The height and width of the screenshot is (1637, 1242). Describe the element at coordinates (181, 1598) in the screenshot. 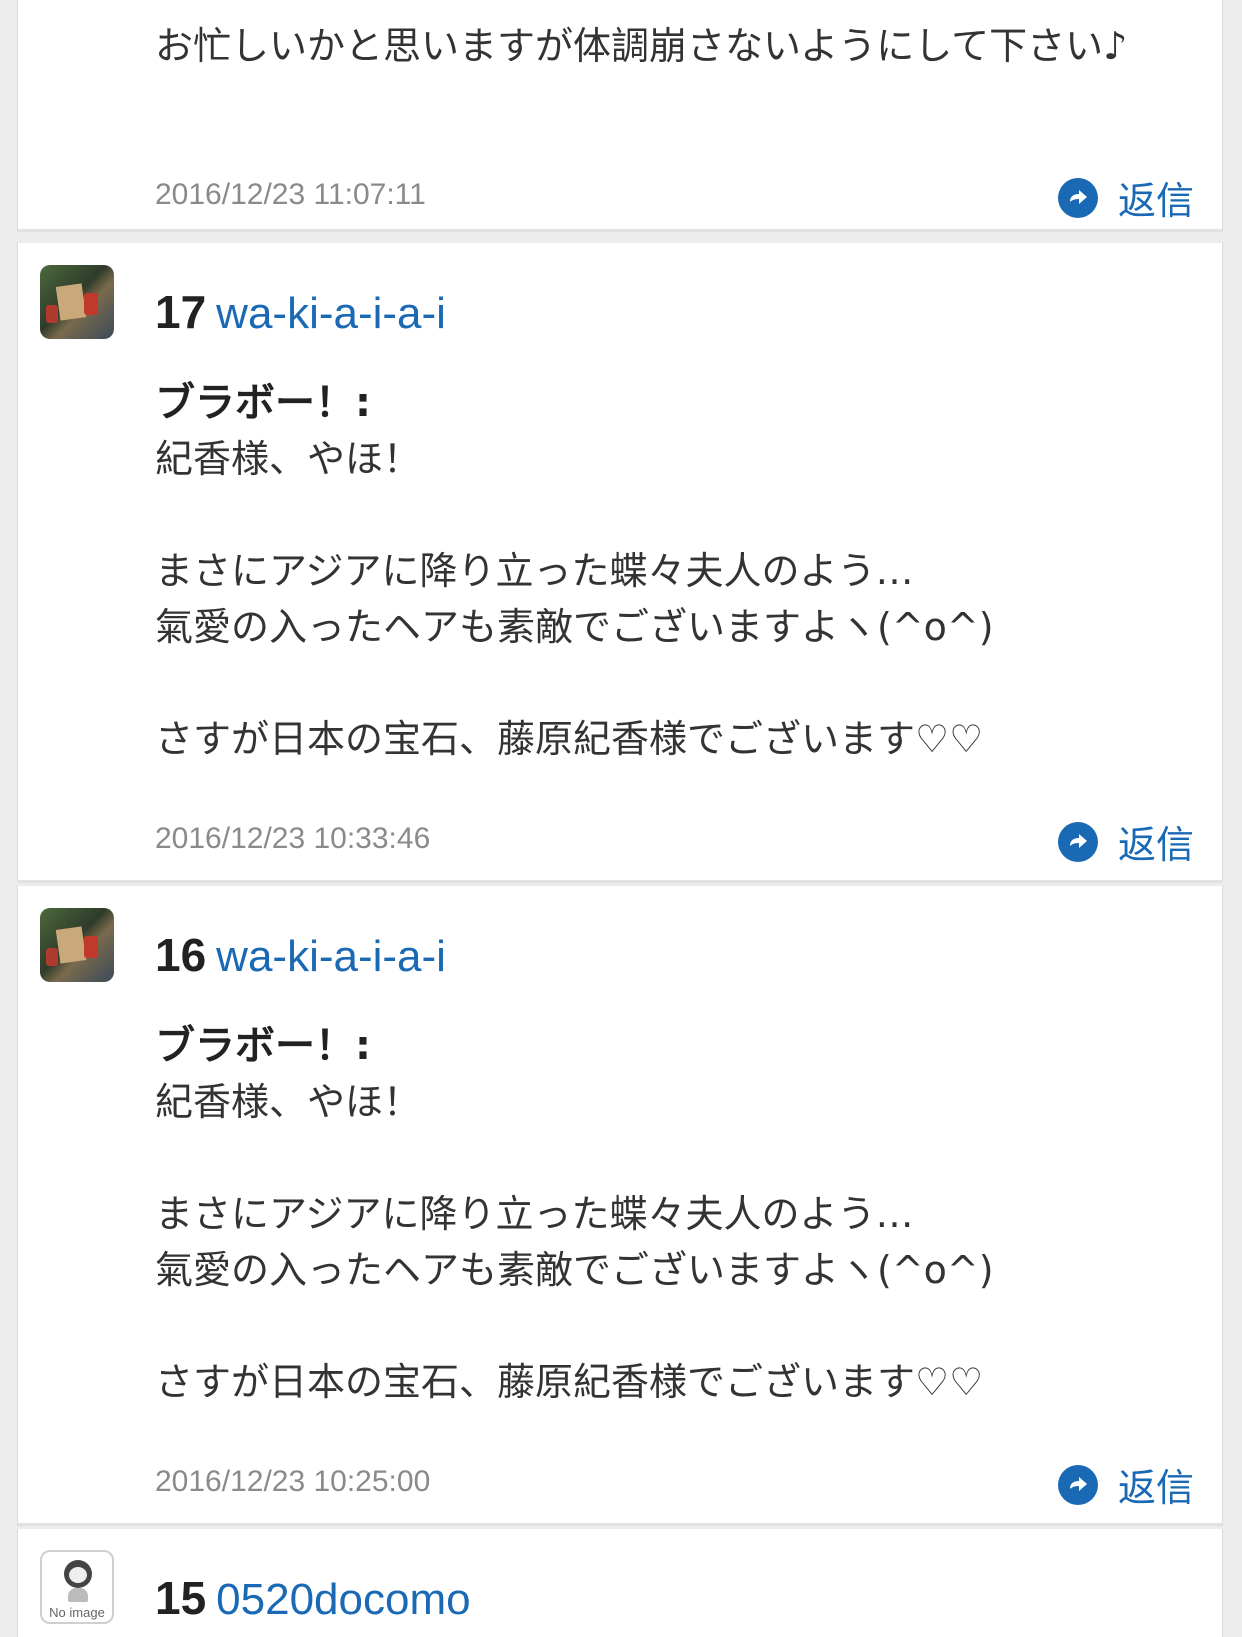

I see `comment-number: 15` at that location.